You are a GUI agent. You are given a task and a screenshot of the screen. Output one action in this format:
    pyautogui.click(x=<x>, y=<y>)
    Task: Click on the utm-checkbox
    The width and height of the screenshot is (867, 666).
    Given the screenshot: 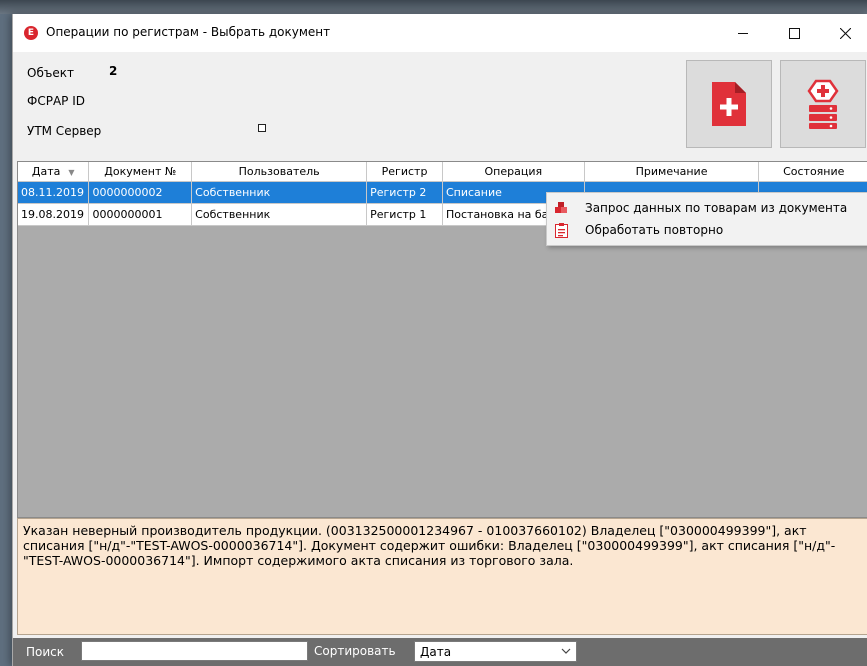 What is the action you would take?
    pyautogui.click(x=262, y=128)
    